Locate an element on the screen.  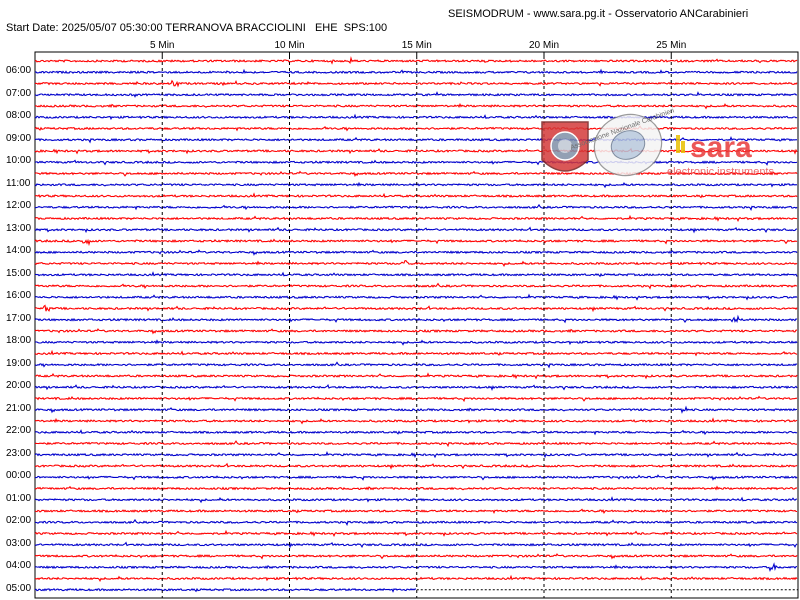
y-tick-label: 22:00 is located at coordinates (19, 431).